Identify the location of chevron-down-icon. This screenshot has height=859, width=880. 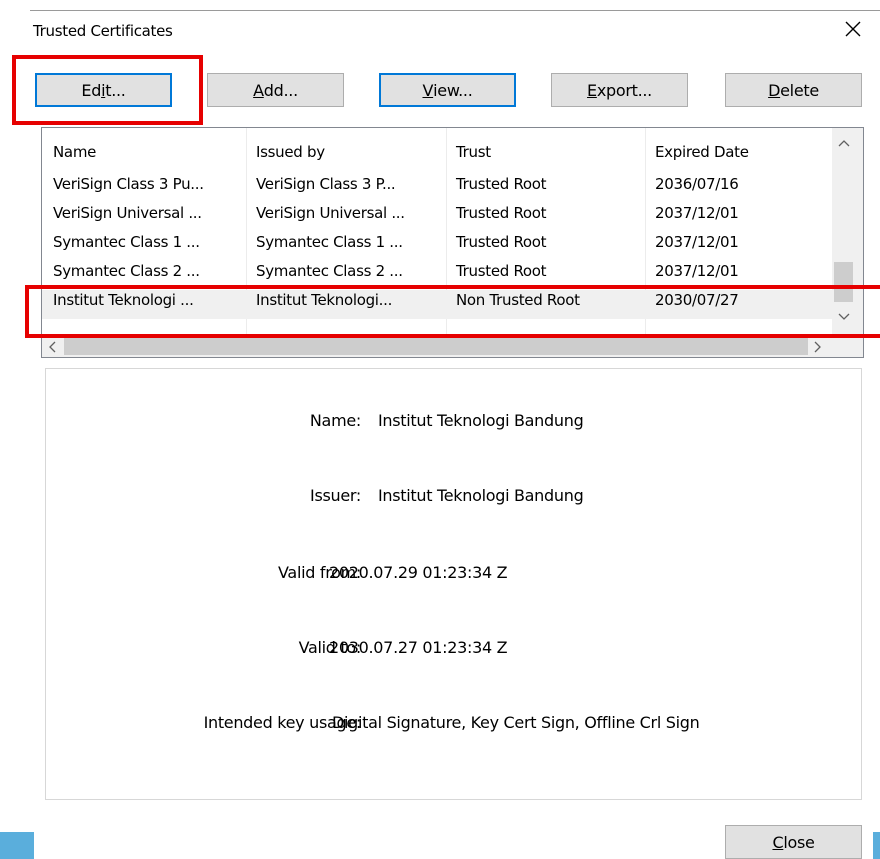
(844, 317).